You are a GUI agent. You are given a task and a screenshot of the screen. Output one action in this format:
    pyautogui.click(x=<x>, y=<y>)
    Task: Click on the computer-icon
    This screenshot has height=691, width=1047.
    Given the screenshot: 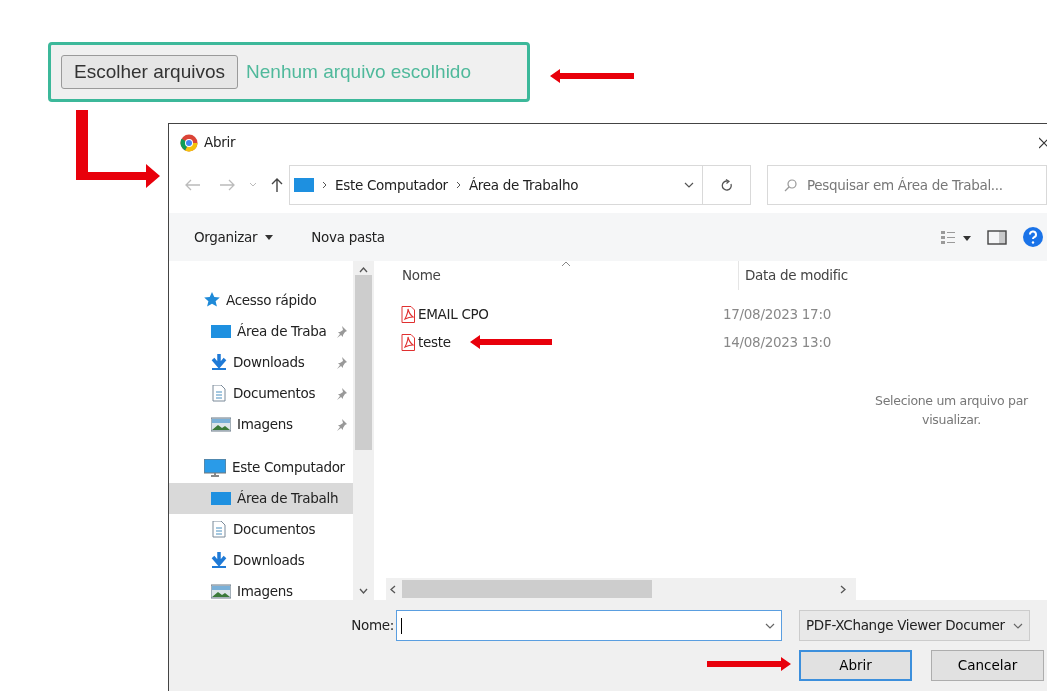 What is the action you would take?
    pyautogui.click(x=215, y=467)
    